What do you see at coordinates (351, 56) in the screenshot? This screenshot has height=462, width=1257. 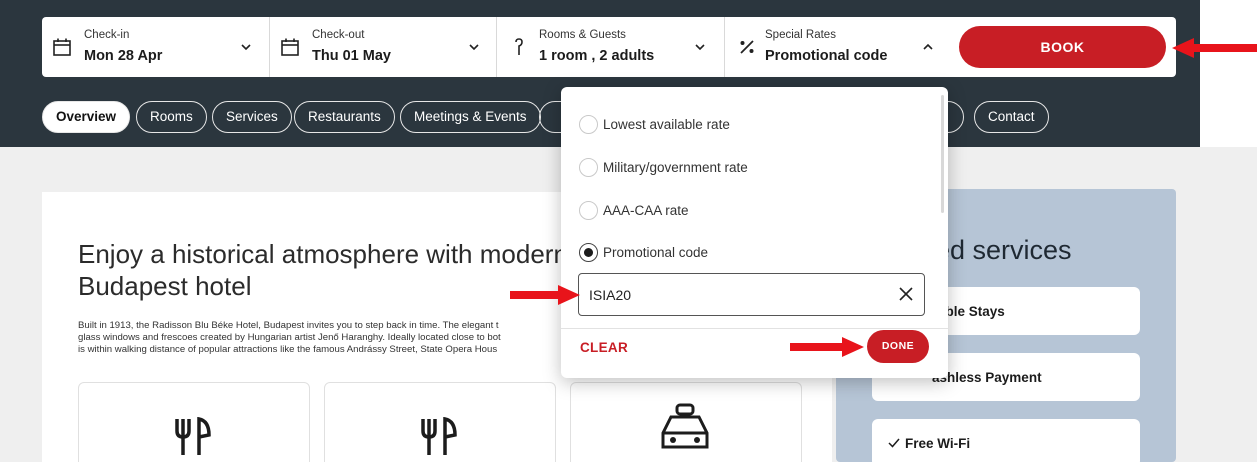 I see `checkout-value: Thu 01 May` at bounding box center [351, 56].